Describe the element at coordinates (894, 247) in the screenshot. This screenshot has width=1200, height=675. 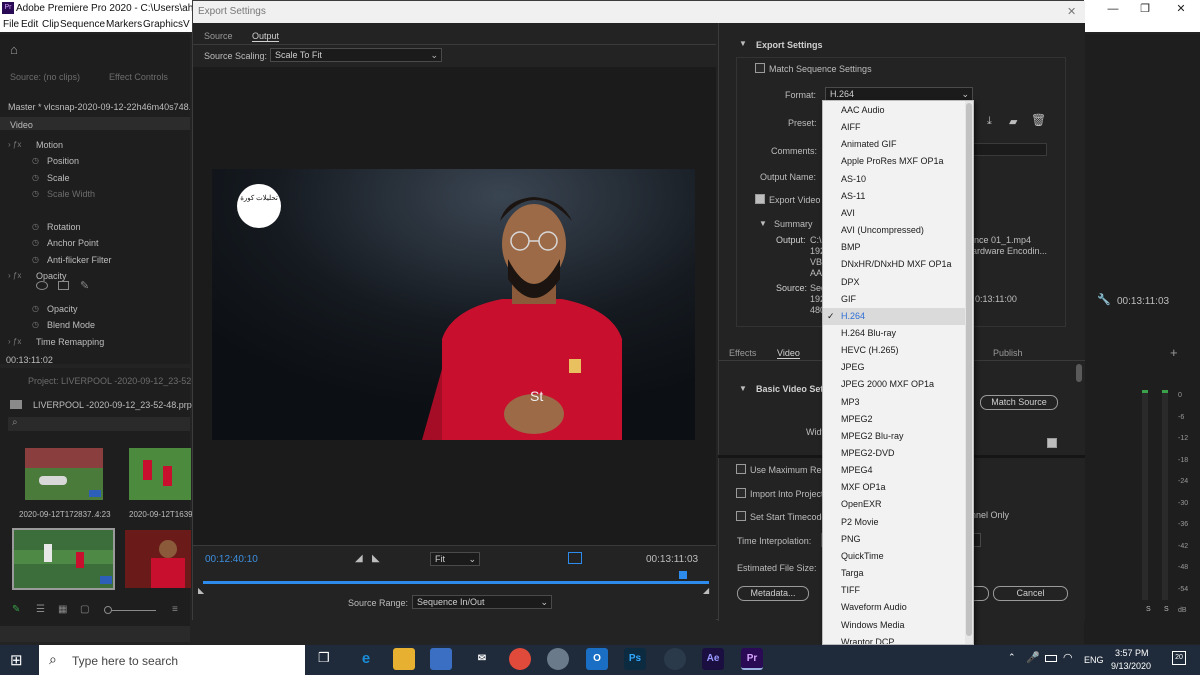
I see `format-menu-item: BMP` at that location.